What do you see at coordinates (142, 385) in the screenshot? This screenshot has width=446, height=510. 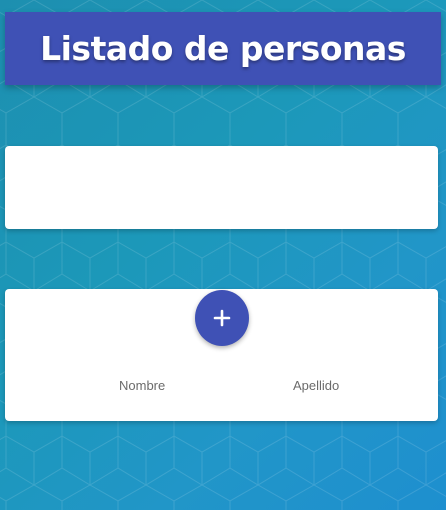 I see `column-header-nombre: Nombre` at bounding box center [142, 385].